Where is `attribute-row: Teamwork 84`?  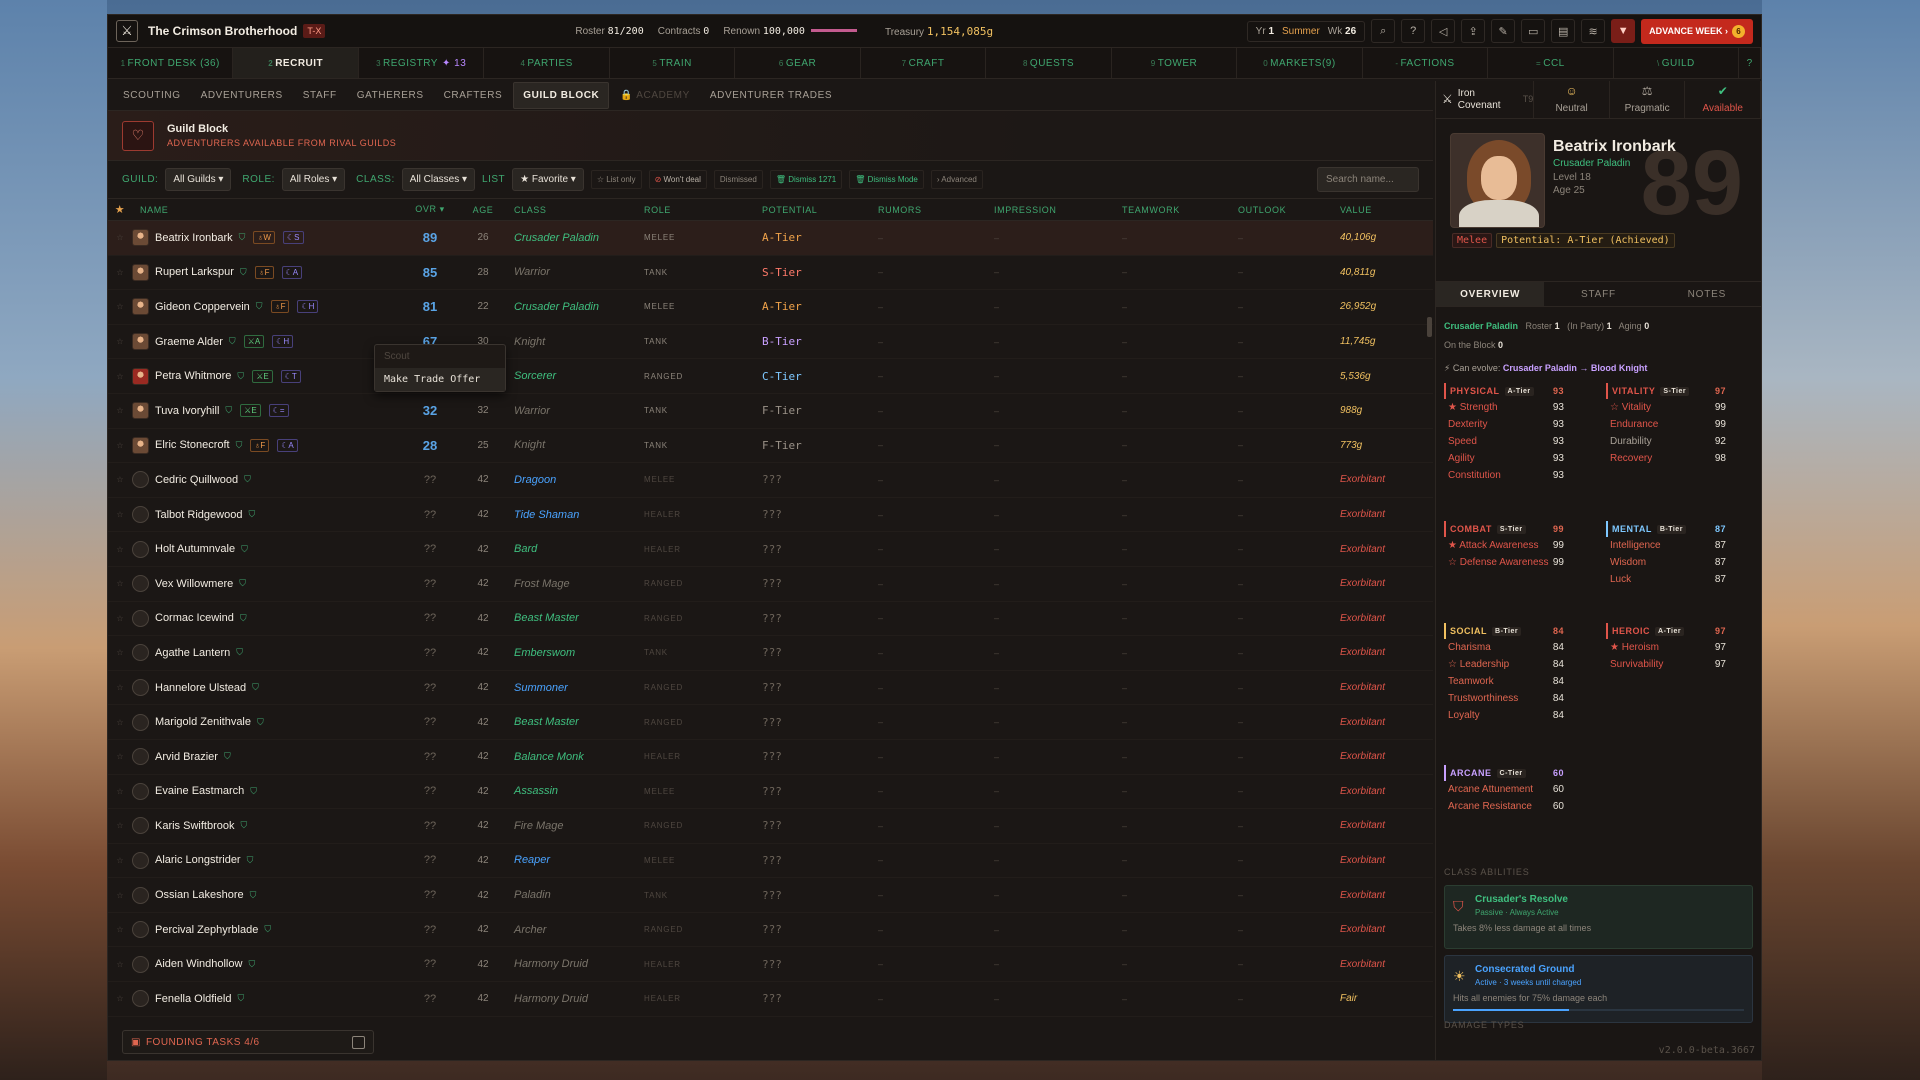 attribute-row: Teamwork 84 is located at coordinates (1504, 681).